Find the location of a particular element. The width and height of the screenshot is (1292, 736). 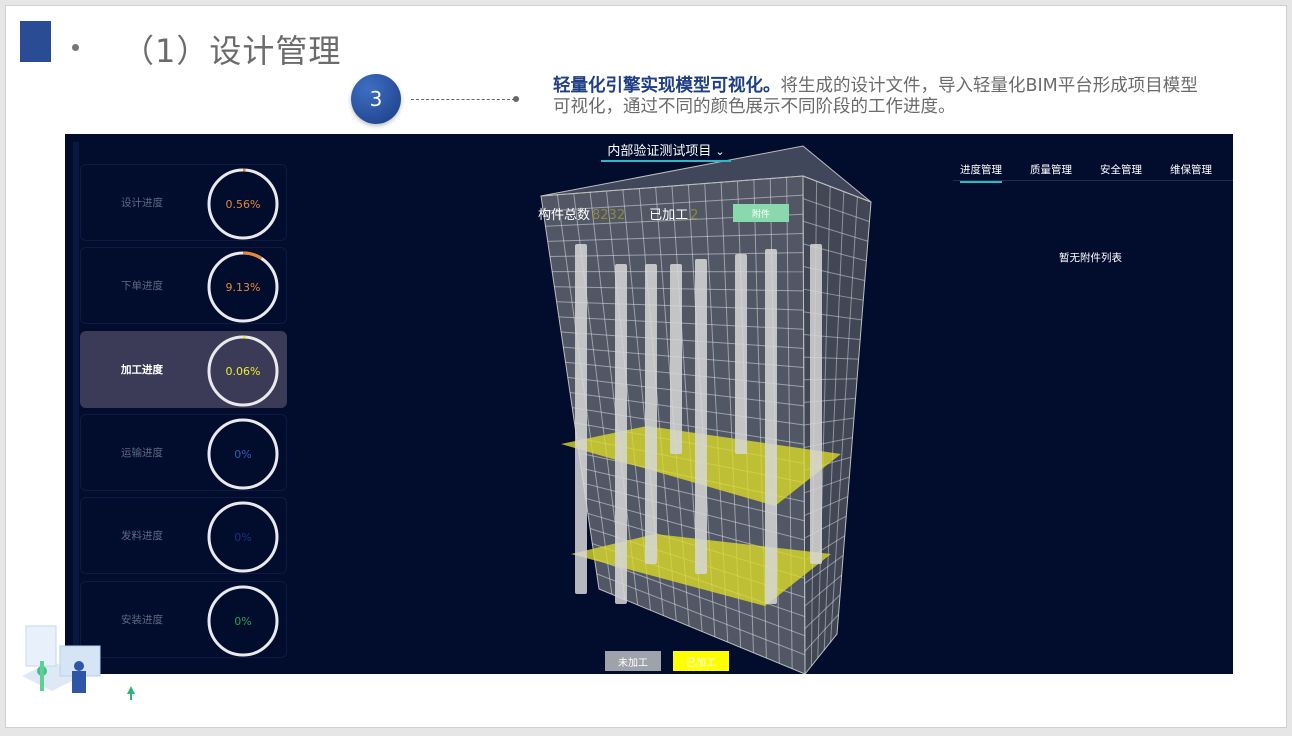

step-connector-line is located at coordinates (463, 99).